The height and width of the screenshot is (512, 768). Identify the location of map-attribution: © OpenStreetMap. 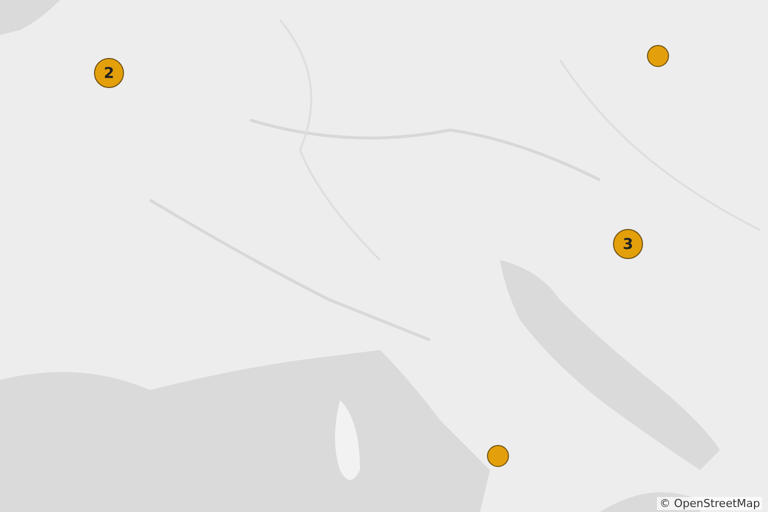
(709, 503).